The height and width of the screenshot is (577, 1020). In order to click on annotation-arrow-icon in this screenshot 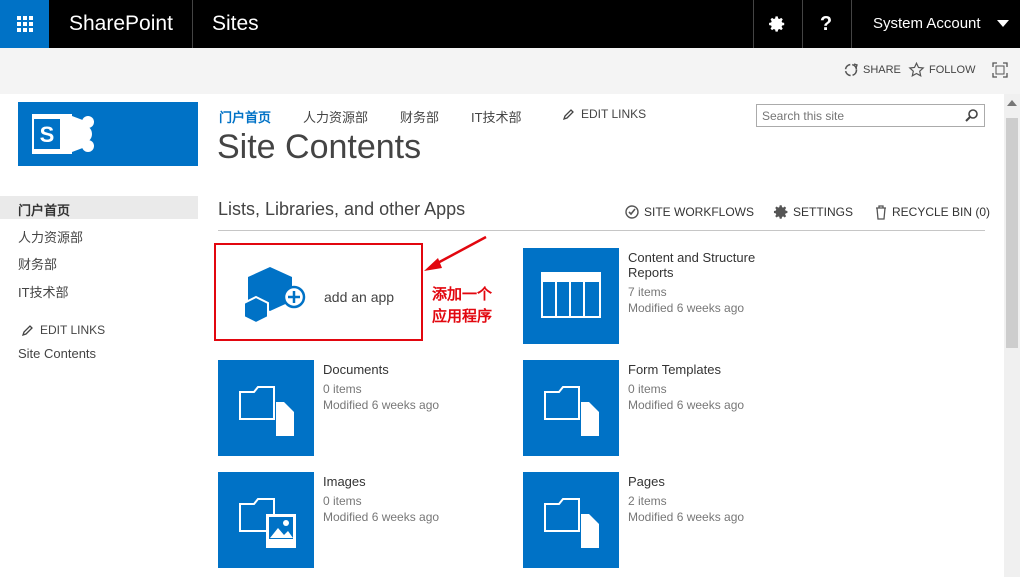, I will do `click(455, 253)`.